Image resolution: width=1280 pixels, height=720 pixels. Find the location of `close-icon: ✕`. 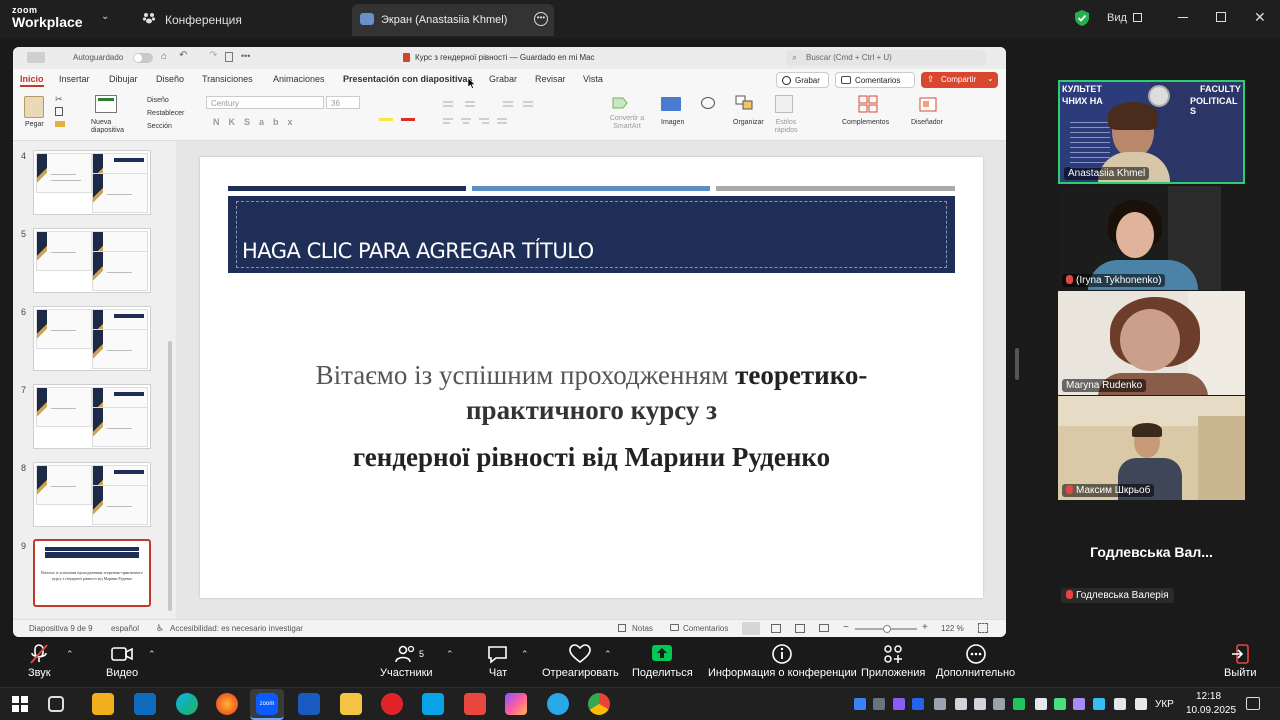

close-icon: ✕ is located at coordinates (1260, 17).